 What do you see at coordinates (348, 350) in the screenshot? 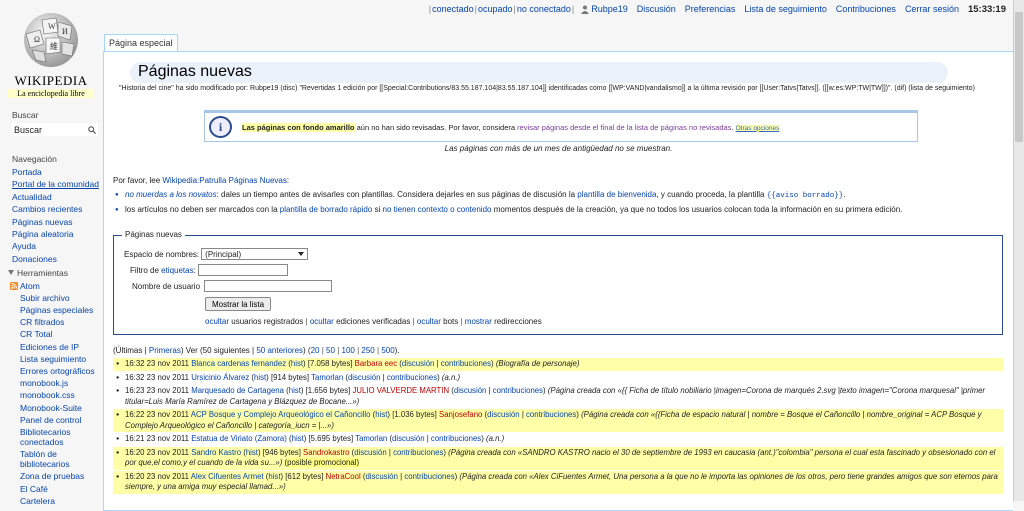
I see `limit-100-link: 100` at bounding box center [348, 350].